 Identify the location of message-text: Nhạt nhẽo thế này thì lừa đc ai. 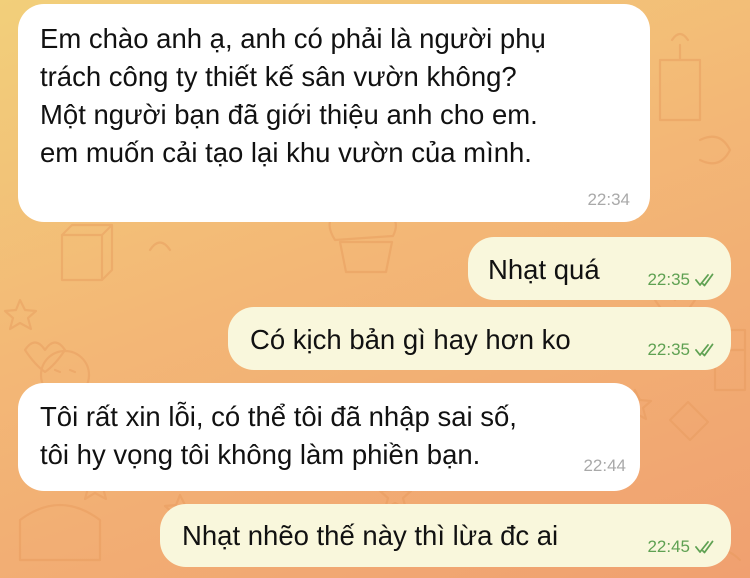
(370, 535).